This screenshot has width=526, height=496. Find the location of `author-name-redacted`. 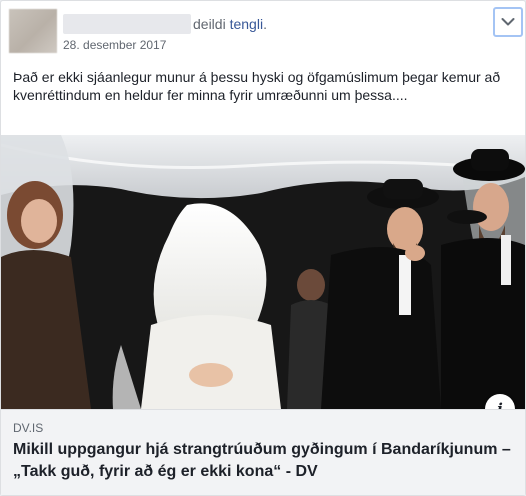

author-name-redacted is located at coordinates (127, 24).